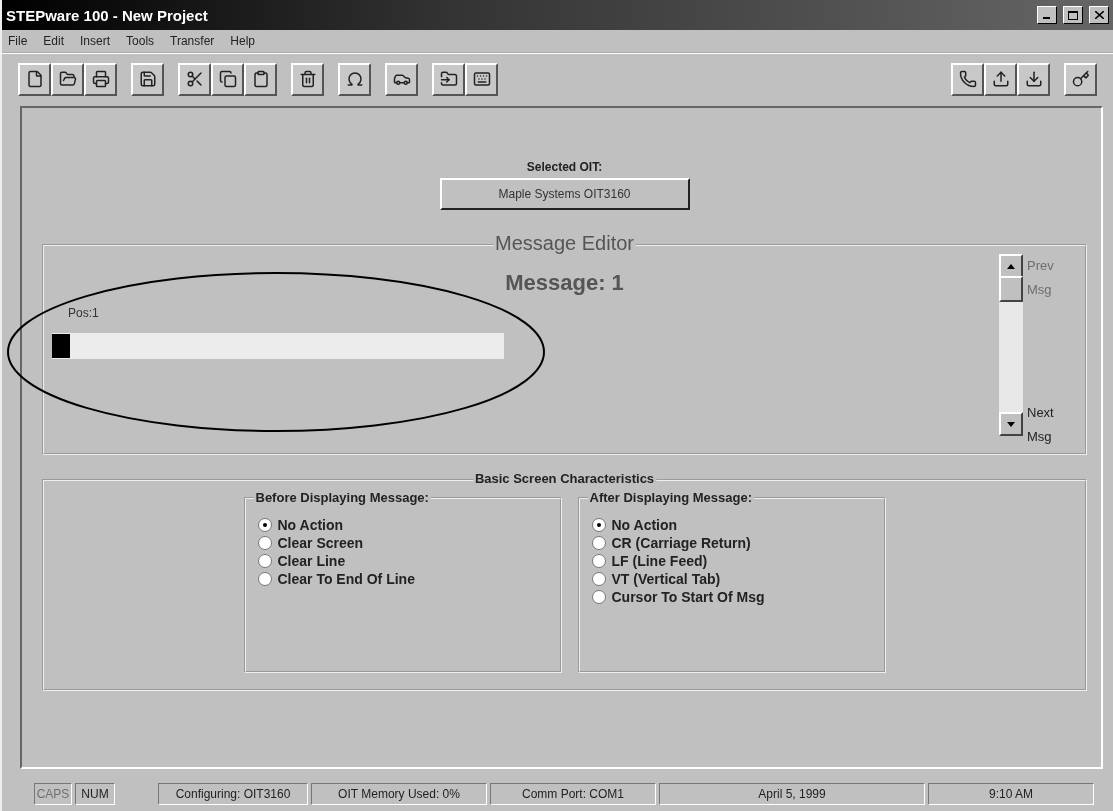 The height and width of the screenshot is (811, 1113). What do you see at coordinates (95, 794) in the screenshot?
I see `status-field: NUM` at bounding box center [95, 794].